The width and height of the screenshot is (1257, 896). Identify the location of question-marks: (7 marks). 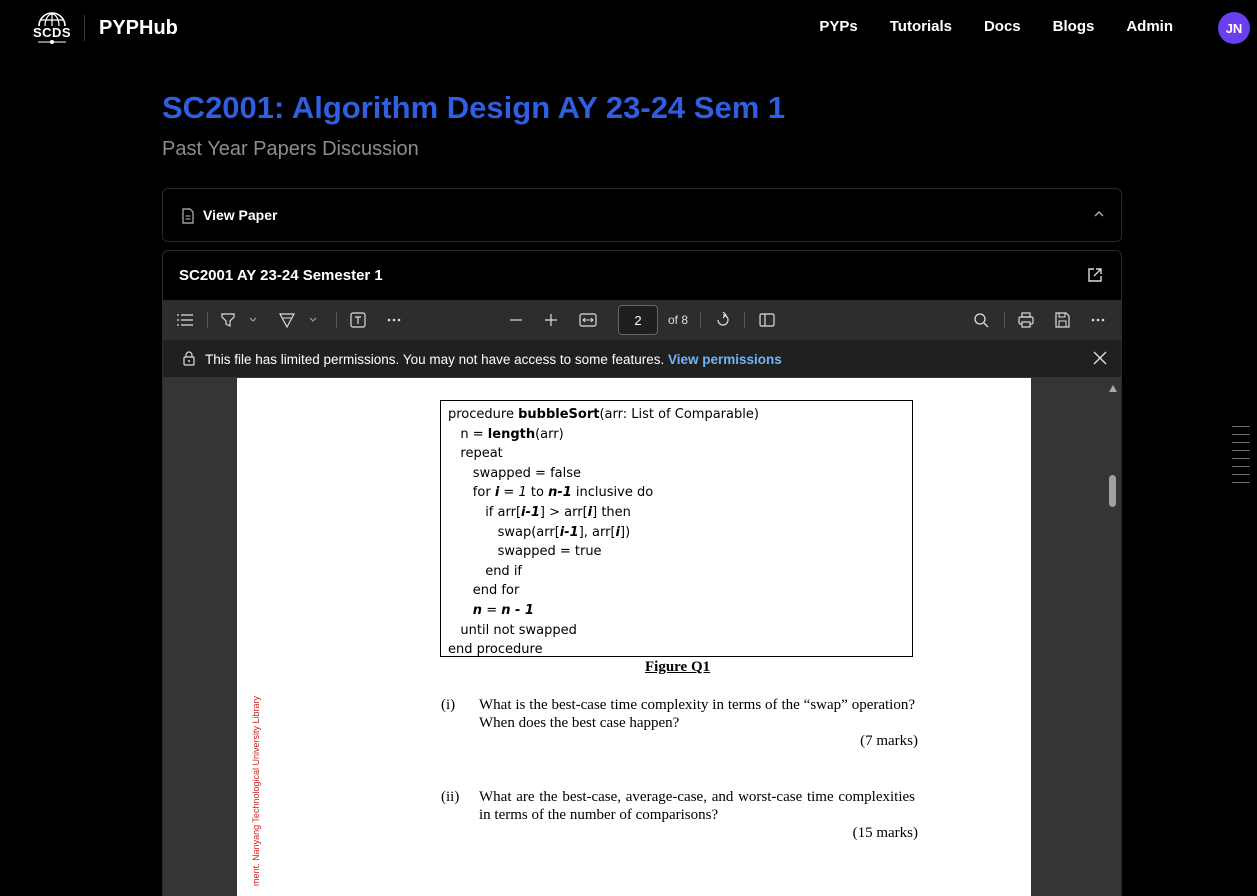
(889, 741).